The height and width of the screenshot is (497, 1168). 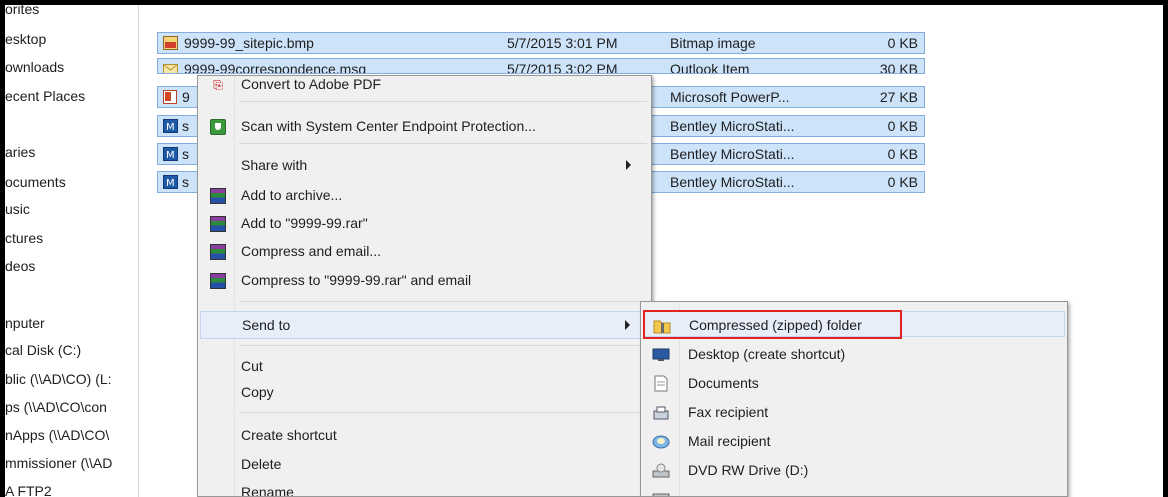 I want to click on nav-item-documents: ocuments, so click(x=35, y=182).